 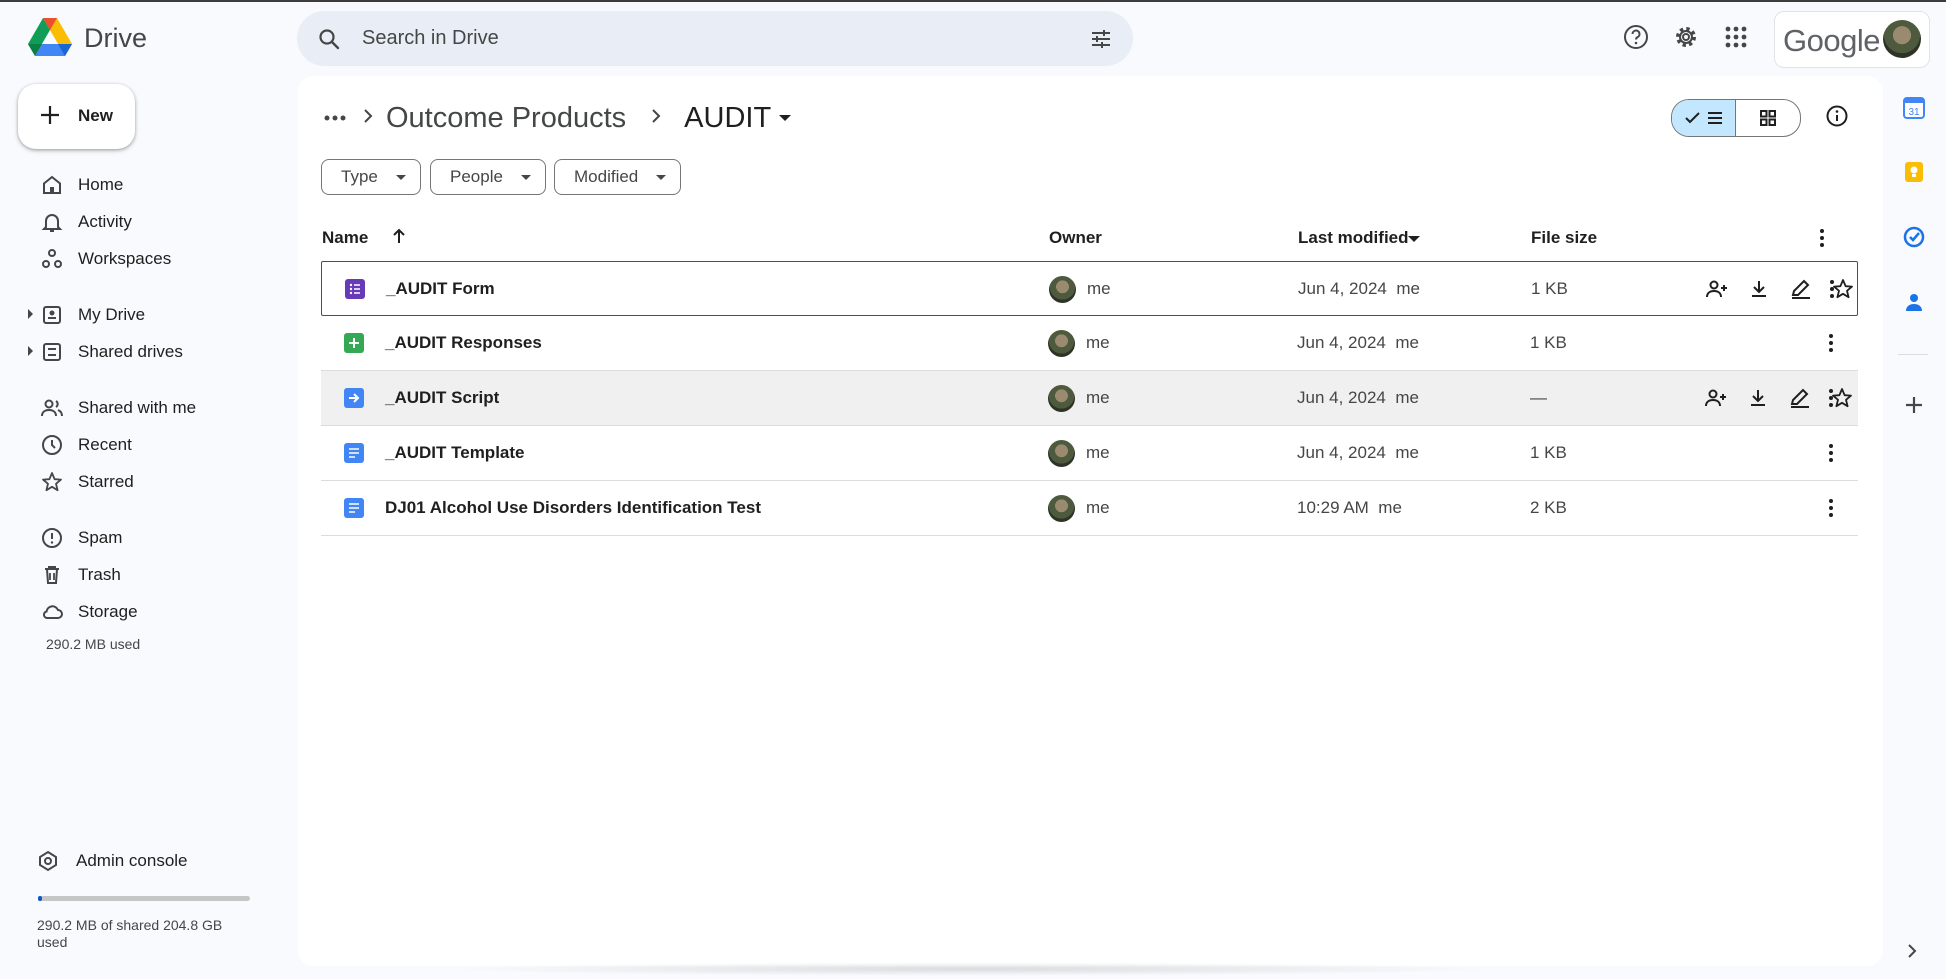 I want to click on breadcrumb: Outcome Products AUDIT, so click(x=556, y=118).